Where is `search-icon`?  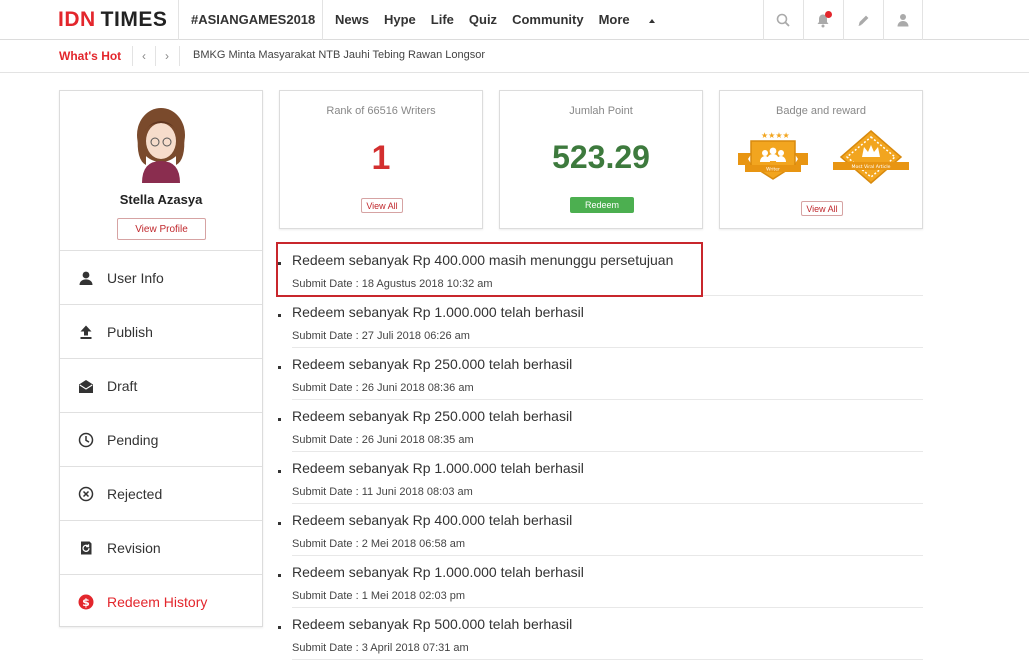
search-icon is located at coordinates (783, 20).